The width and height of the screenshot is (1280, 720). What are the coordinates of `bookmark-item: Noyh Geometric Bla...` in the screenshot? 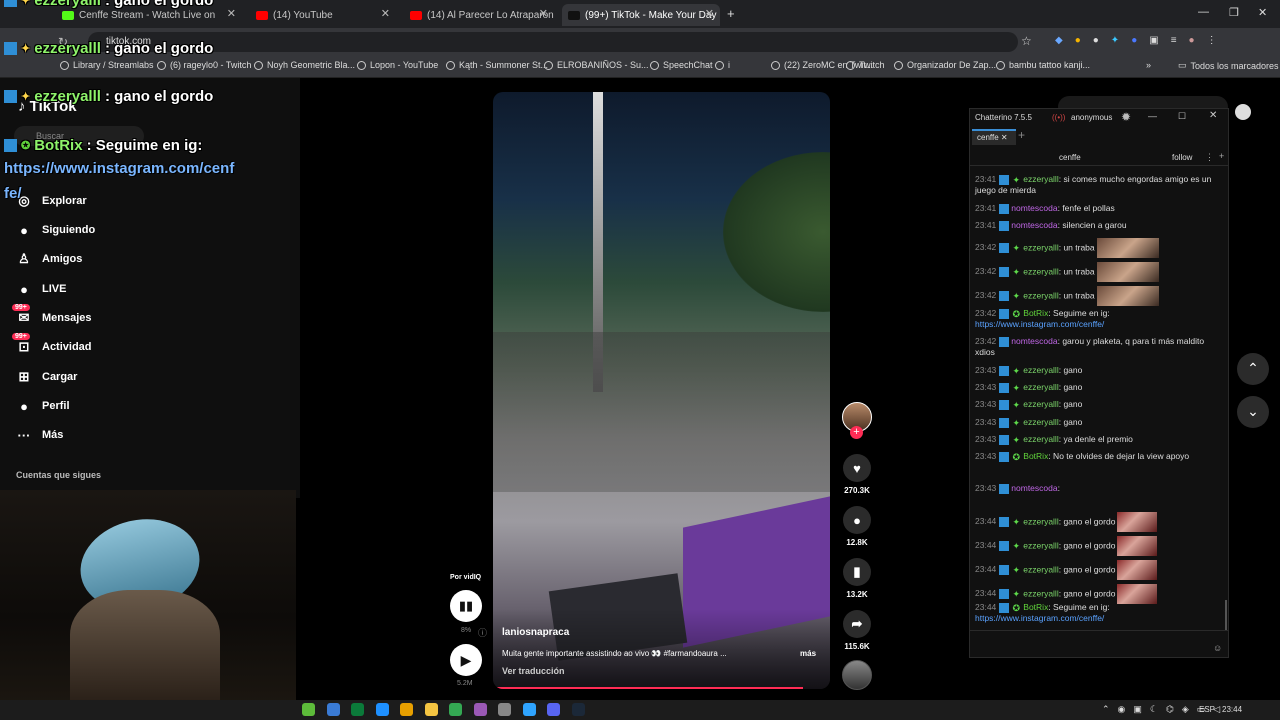 It's located at (304, 65).